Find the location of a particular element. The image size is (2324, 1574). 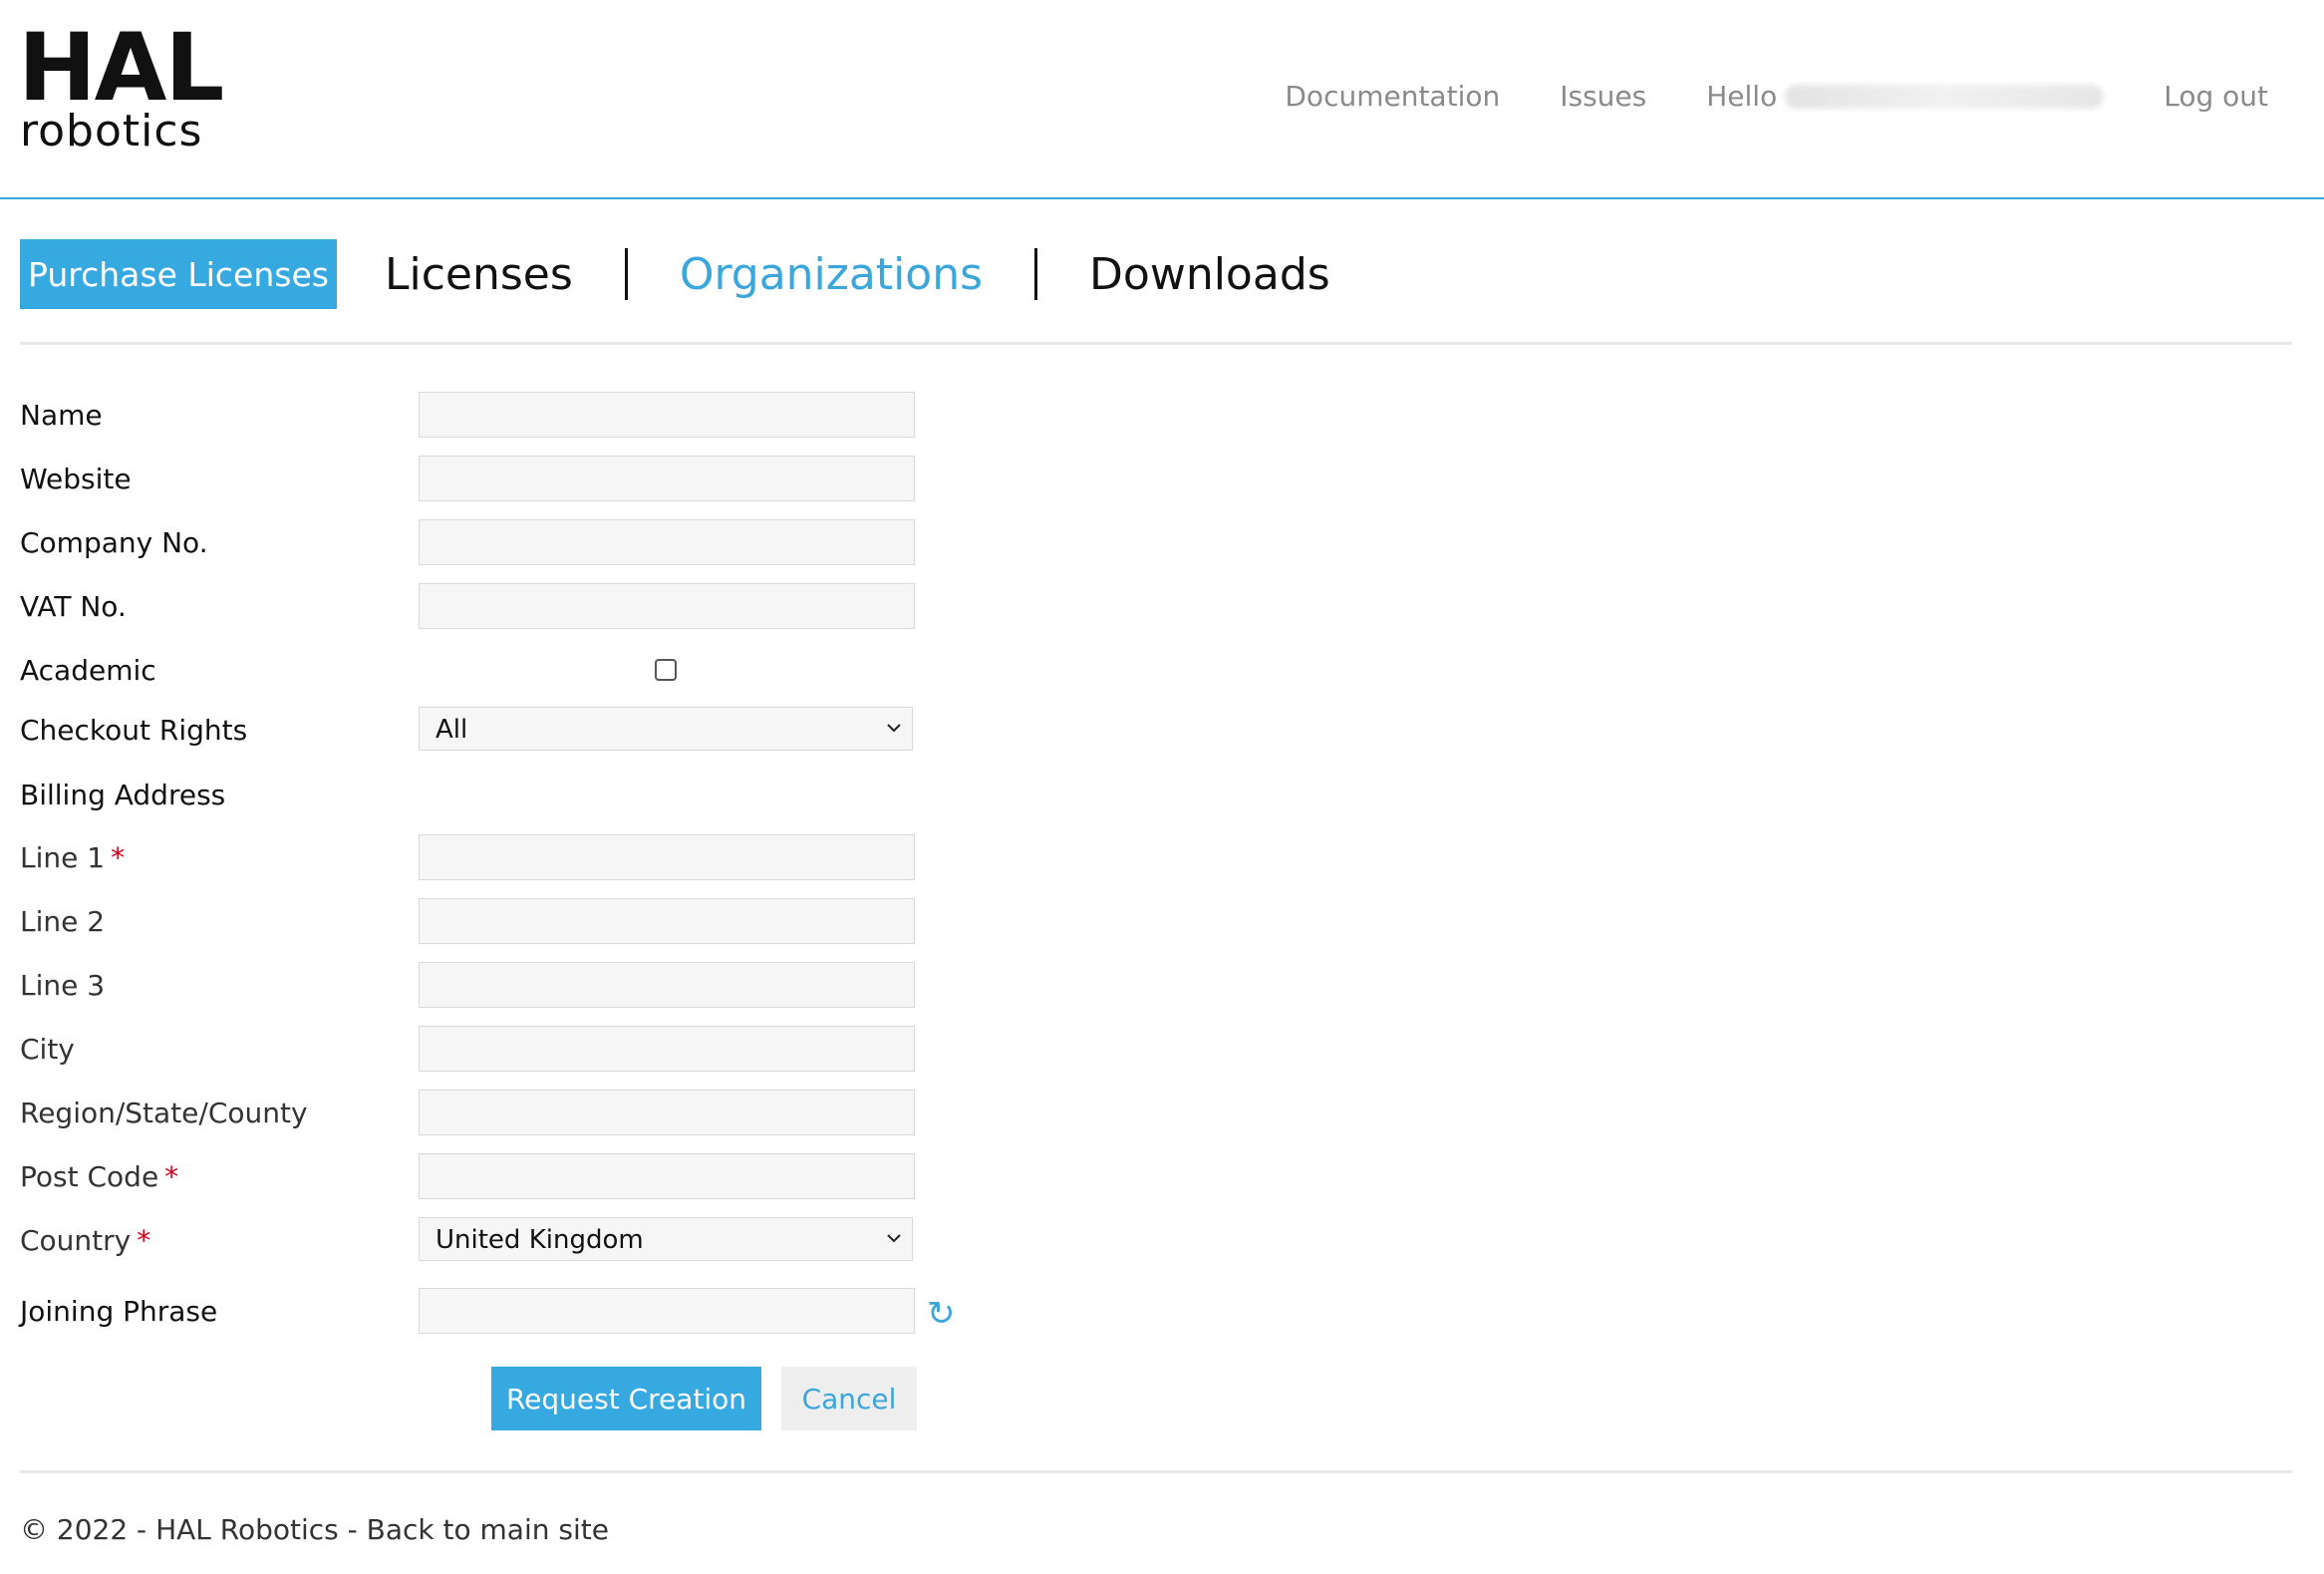

name-row: Name is located at coordinates (508, 416).